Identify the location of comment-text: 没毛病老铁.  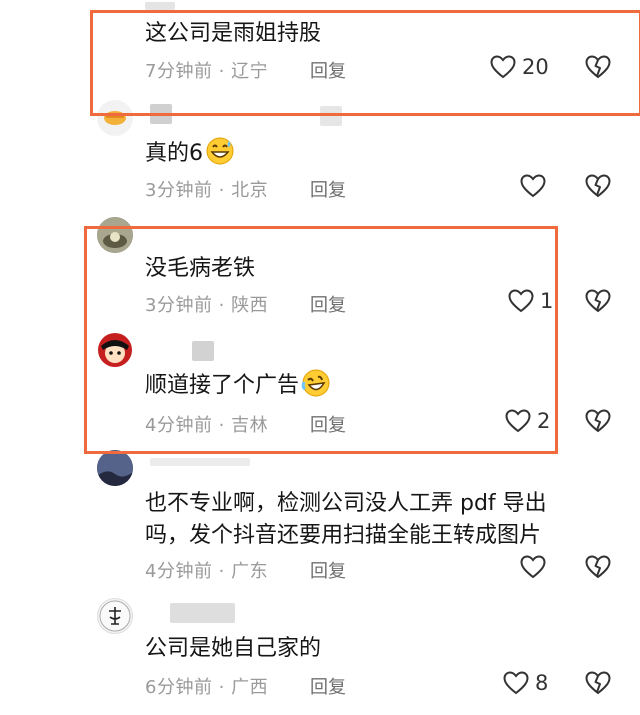
(200, 268).